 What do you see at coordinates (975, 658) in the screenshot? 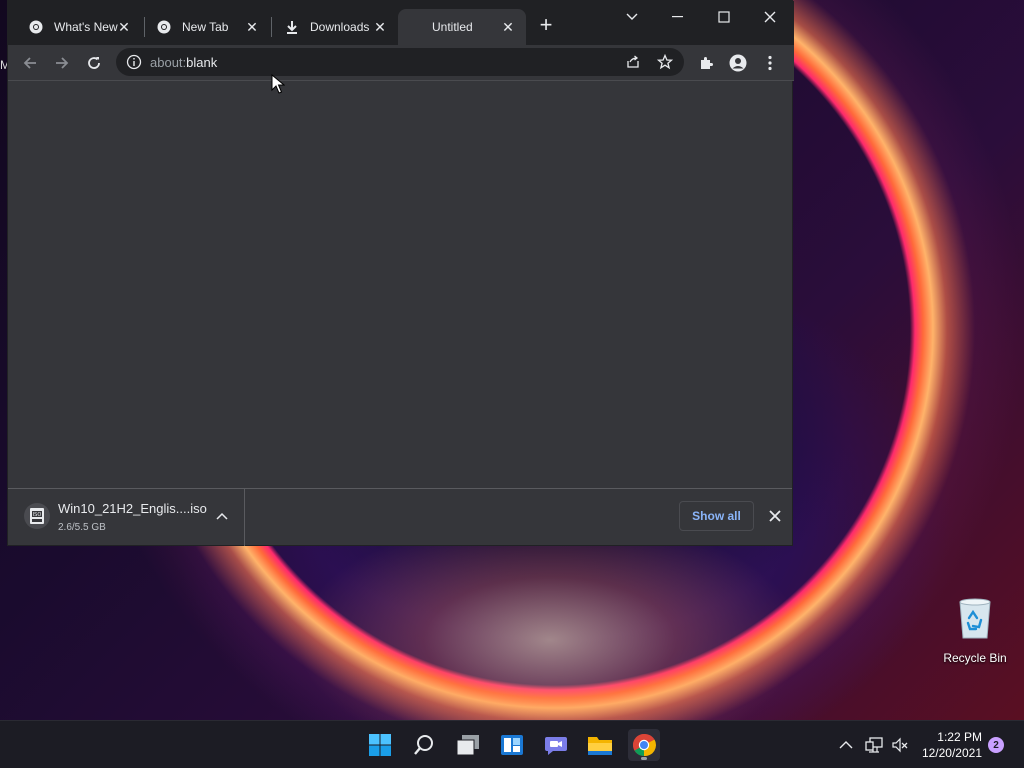
I see `recycle-bin-label: Recycle Bin` at bounding box center [975, 658].